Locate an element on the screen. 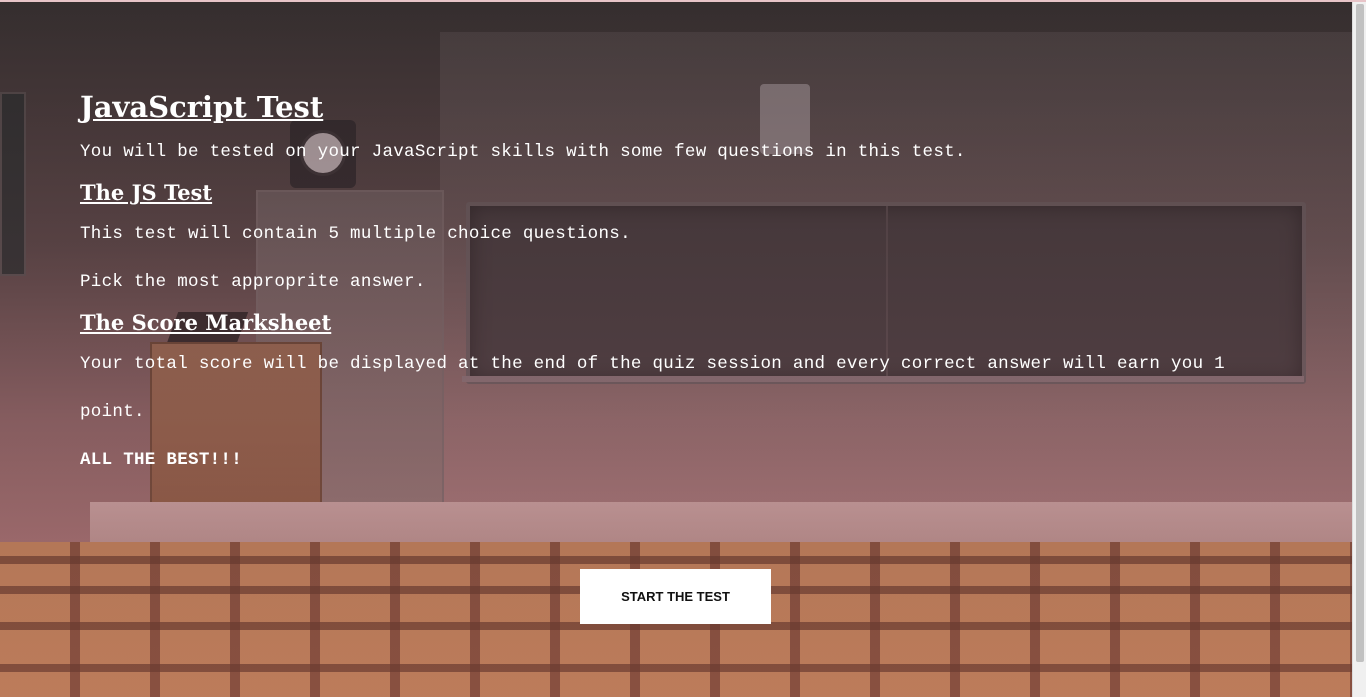  vertical-scrollbar is located at coordinates (1359, 349).